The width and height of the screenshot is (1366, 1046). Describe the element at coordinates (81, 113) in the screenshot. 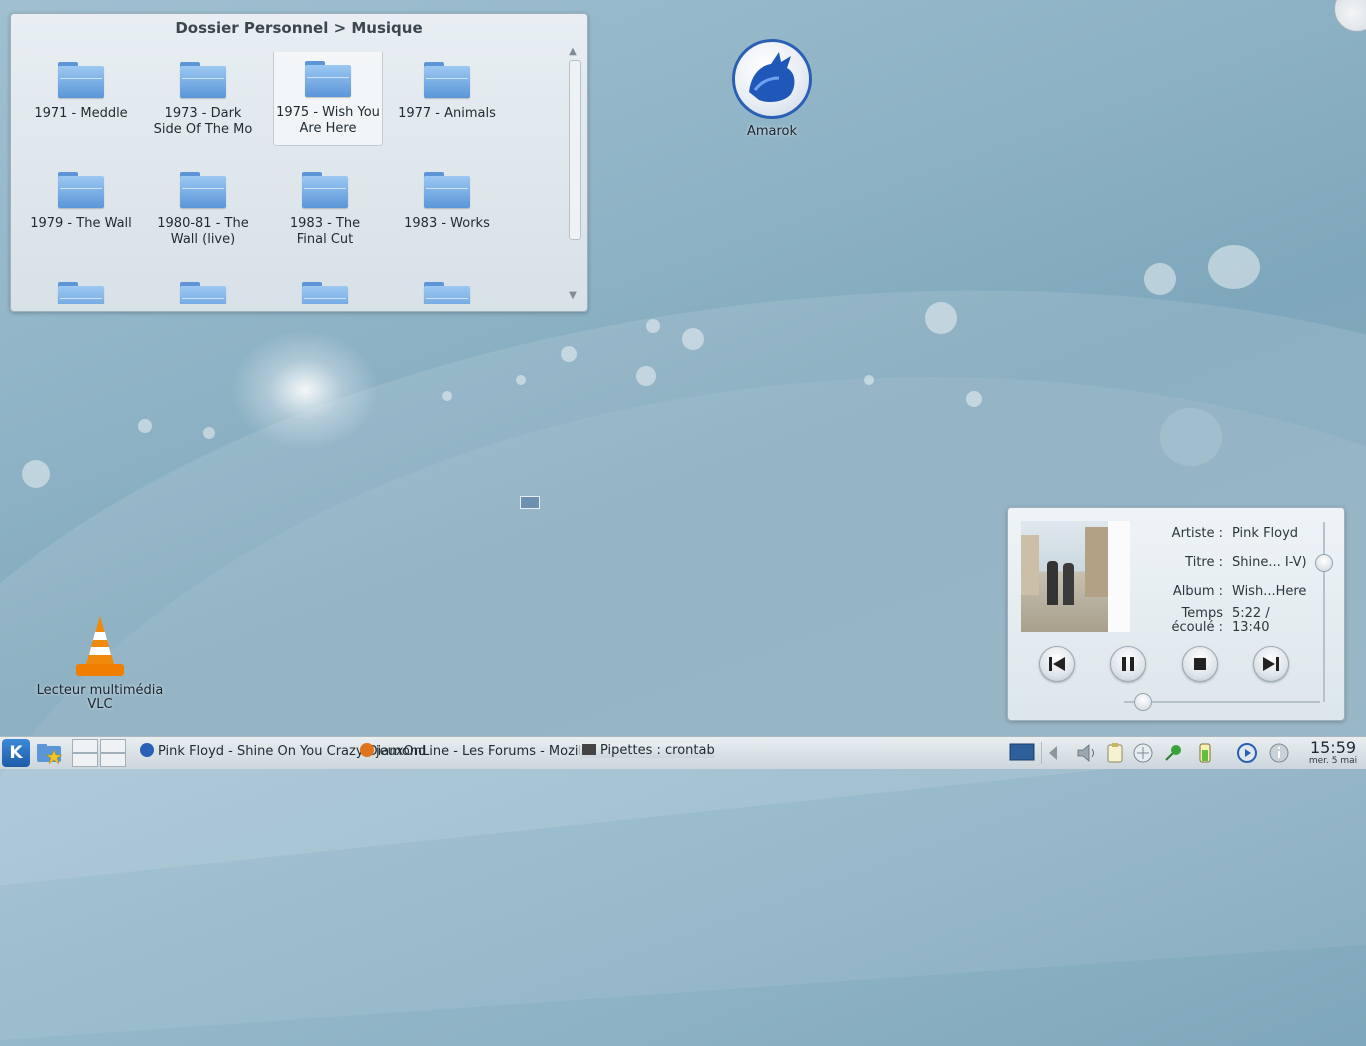

I see `folder-label: 1971 - Meddle` at that location.